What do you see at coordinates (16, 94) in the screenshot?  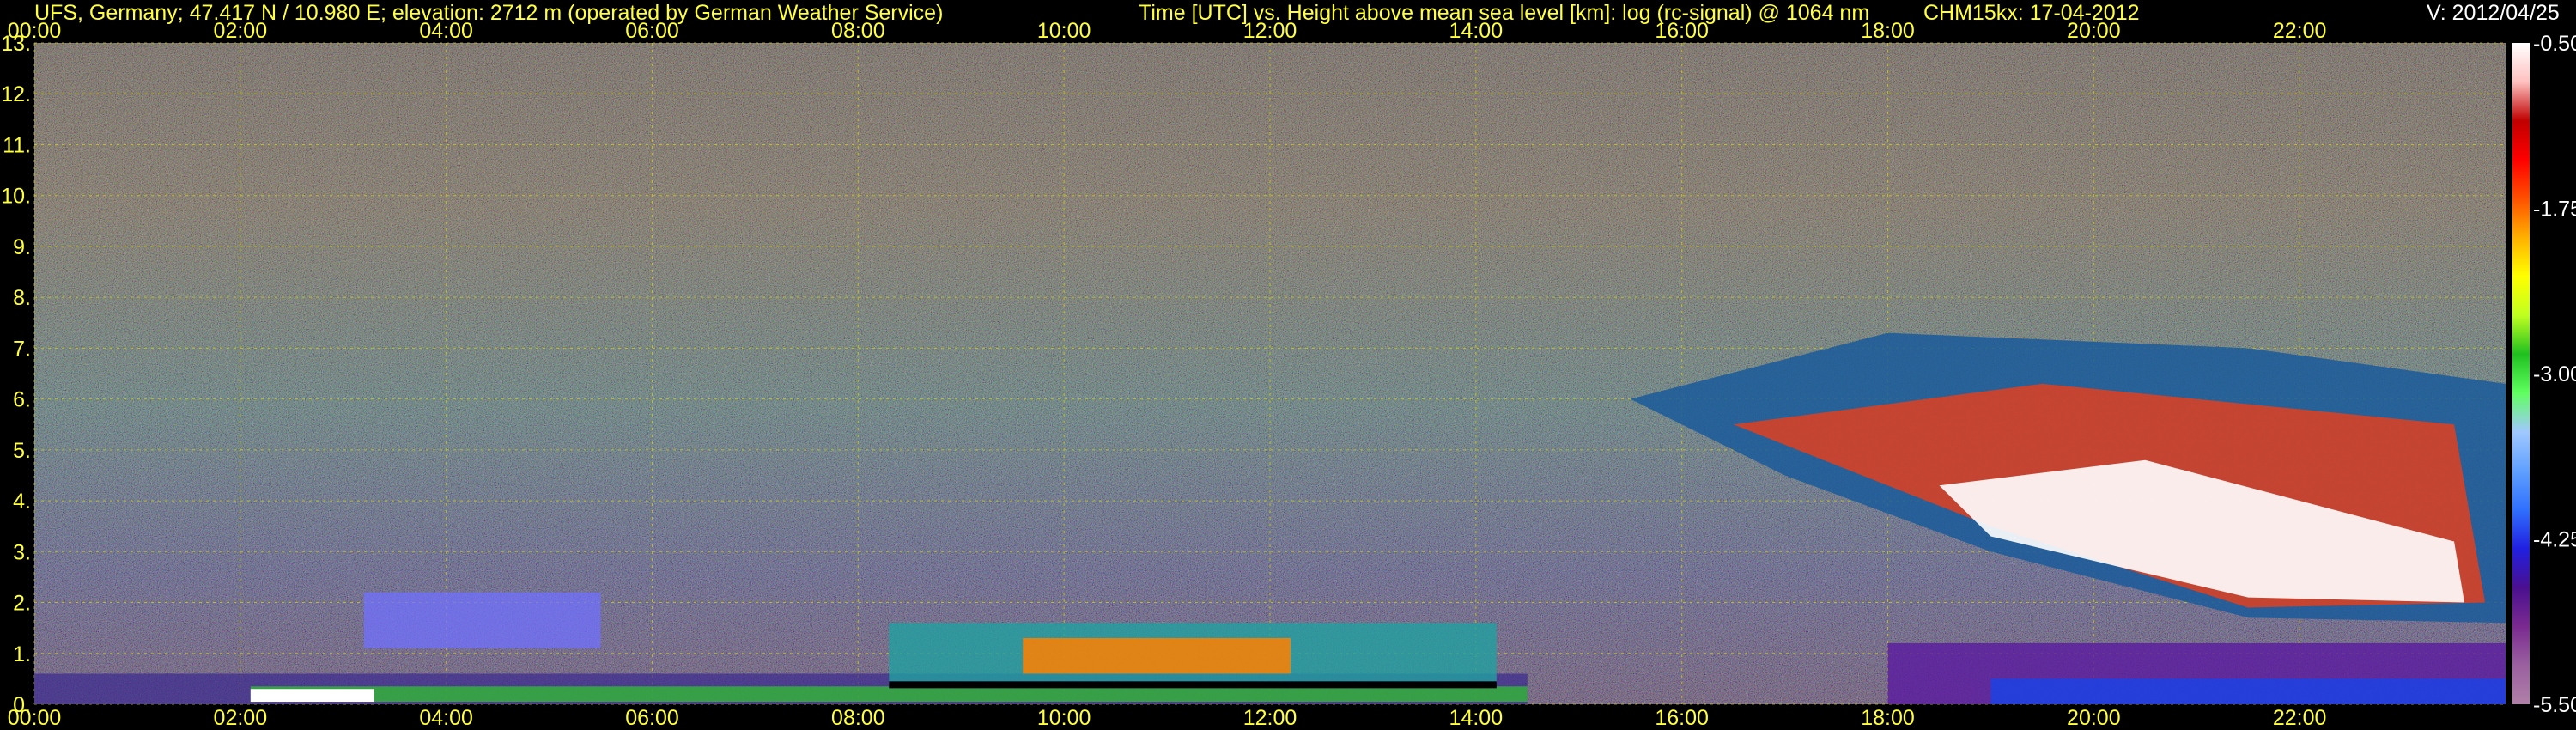 I see `y-tick-12: 12.` at bounding box center [16, 94].